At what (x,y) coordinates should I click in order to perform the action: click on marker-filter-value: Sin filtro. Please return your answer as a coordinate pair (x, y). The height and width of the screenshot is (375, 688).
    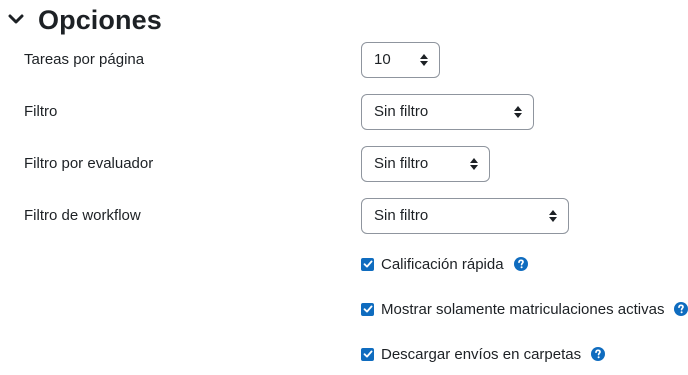
    Looking at the image, I should click on (401, 163).